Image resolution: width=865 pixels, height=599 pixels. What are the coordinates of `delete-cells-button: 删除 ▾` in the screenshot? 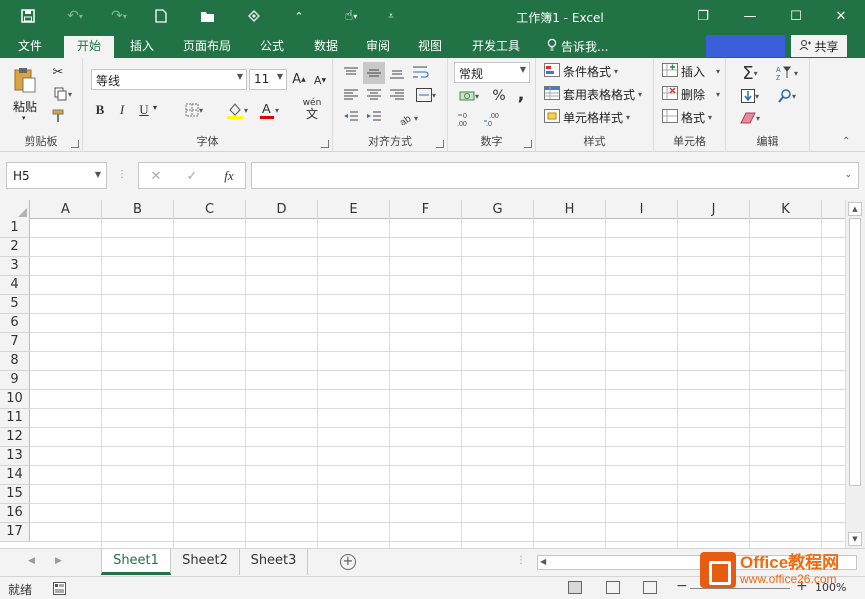 It's located at (691, 94).